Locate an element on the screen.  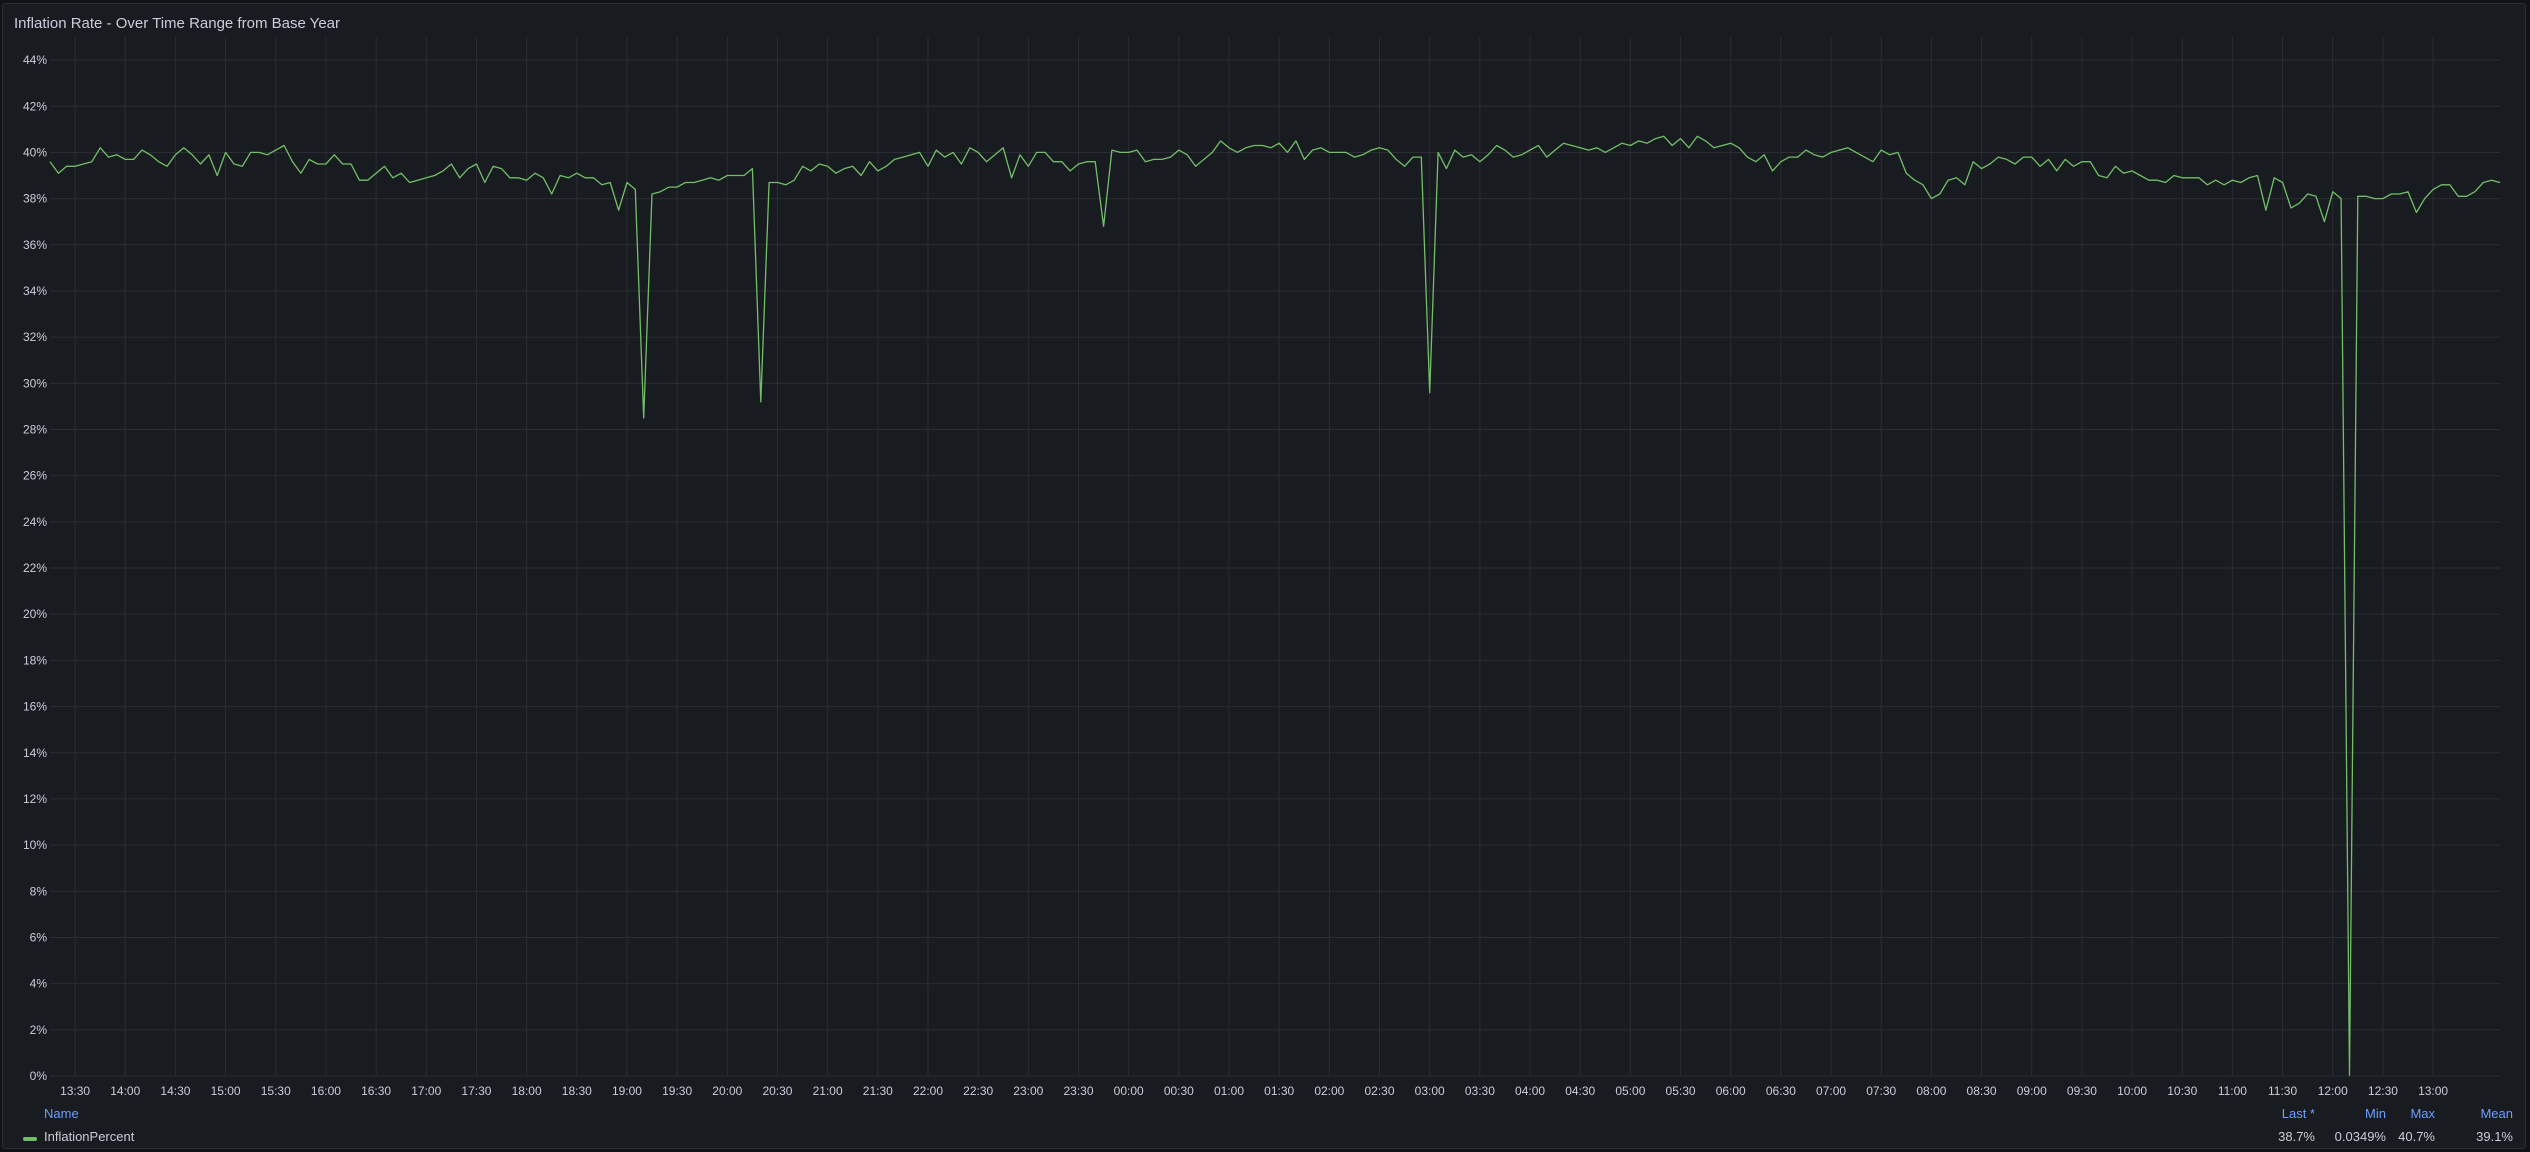
y-tick-label: 34% is located at coordinates (35, 291).